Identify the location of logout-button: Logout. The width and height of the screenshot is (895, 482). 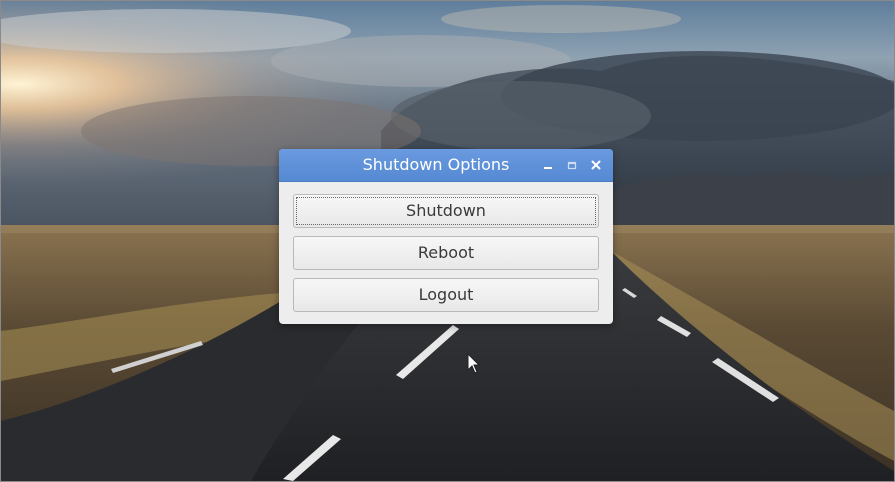
(446, 295).